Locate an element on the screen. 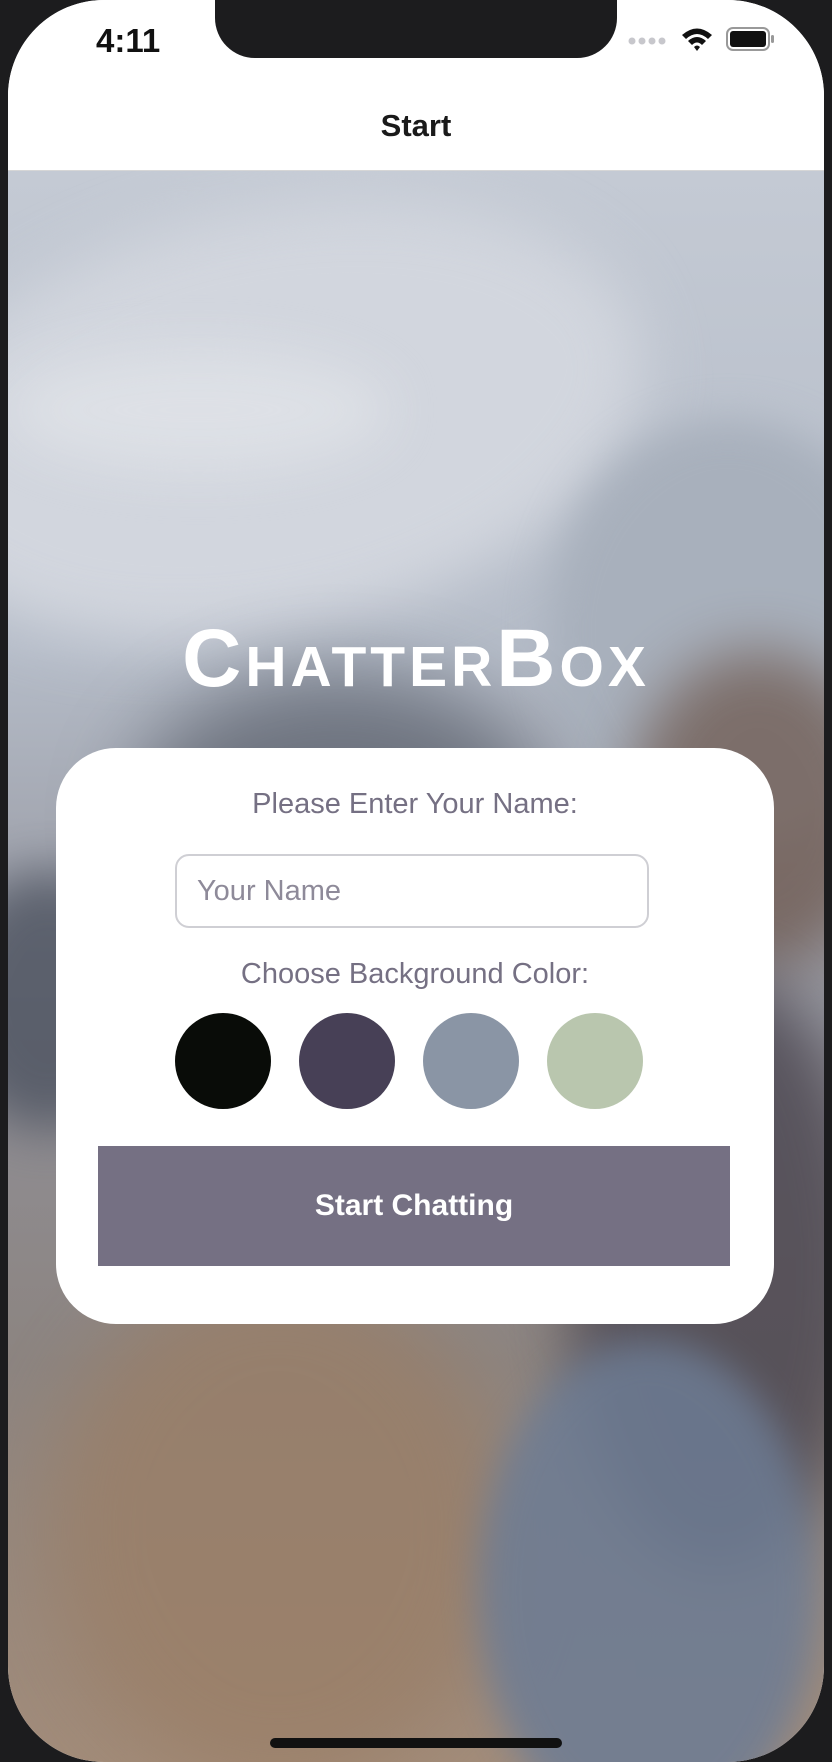  status-bar: 4:11 is located at coordinates (416, 43).